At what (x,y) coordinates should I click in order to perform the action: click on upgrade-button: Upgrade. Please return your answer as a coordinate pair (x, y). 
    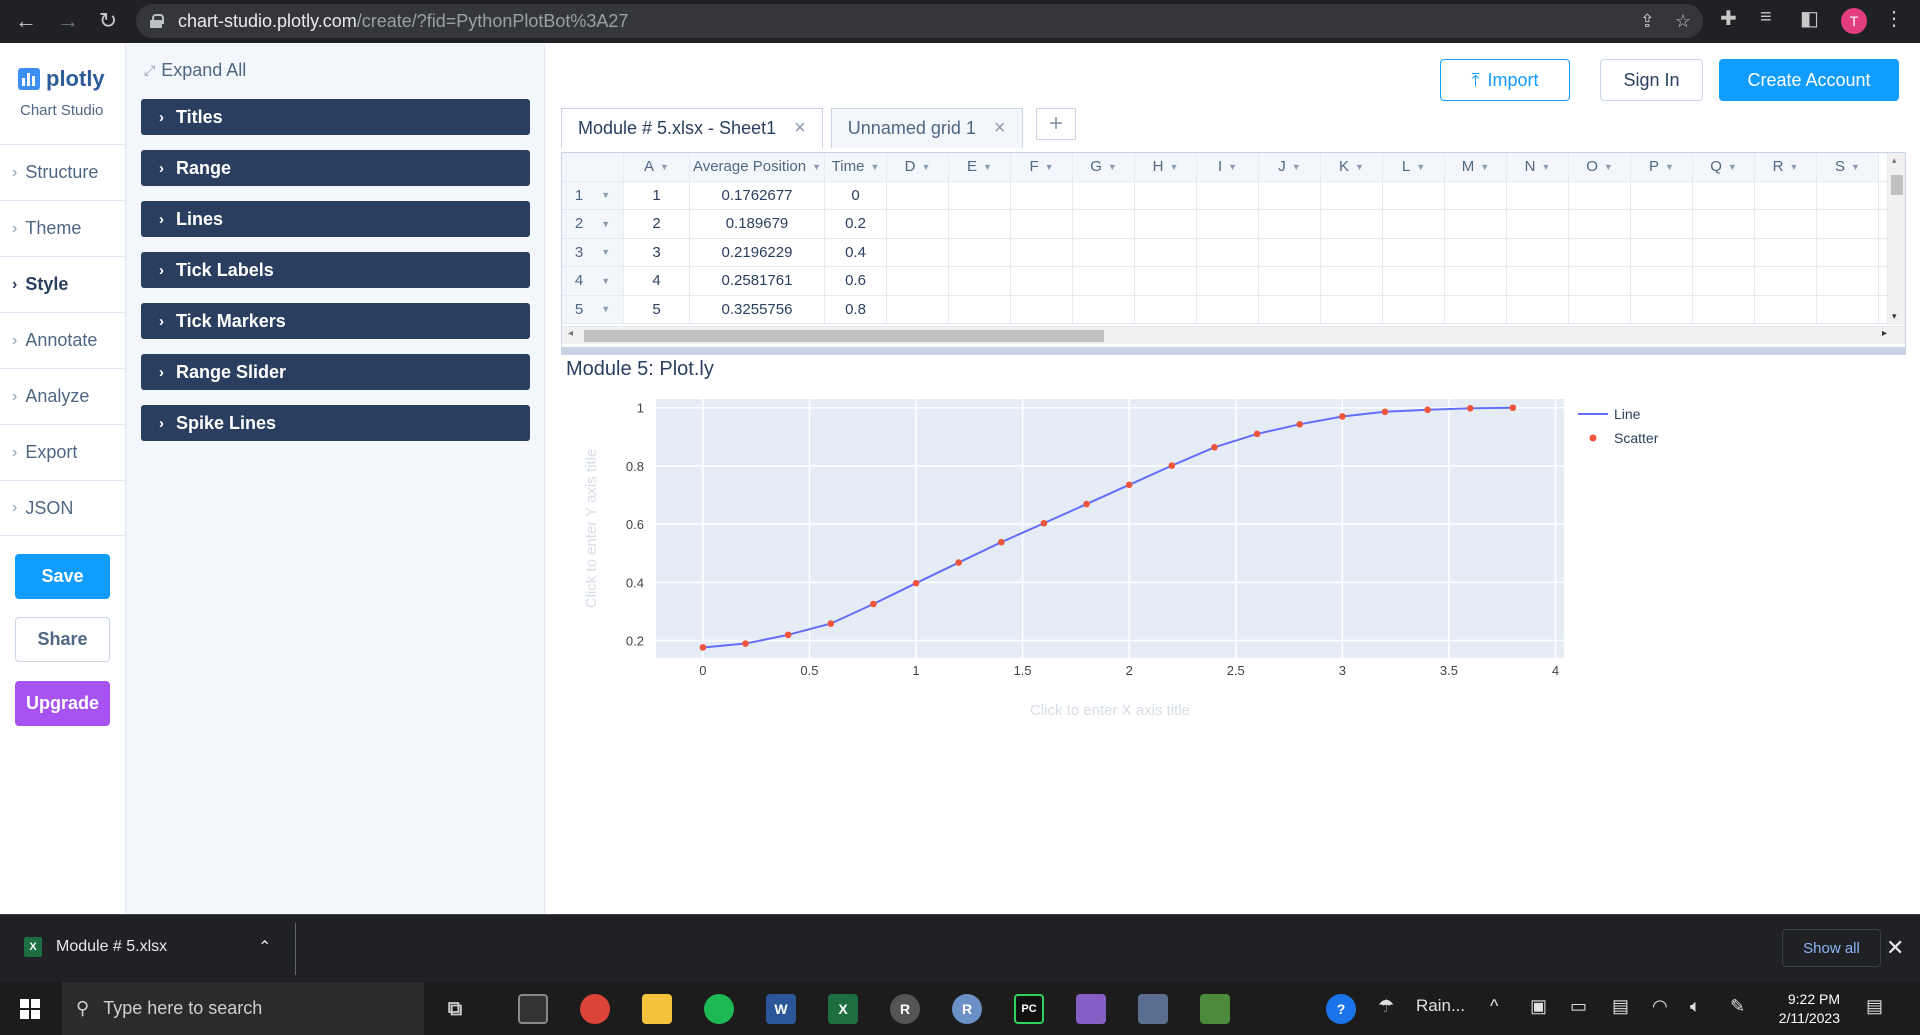
    Looking at the image, I should click on (62, 703).